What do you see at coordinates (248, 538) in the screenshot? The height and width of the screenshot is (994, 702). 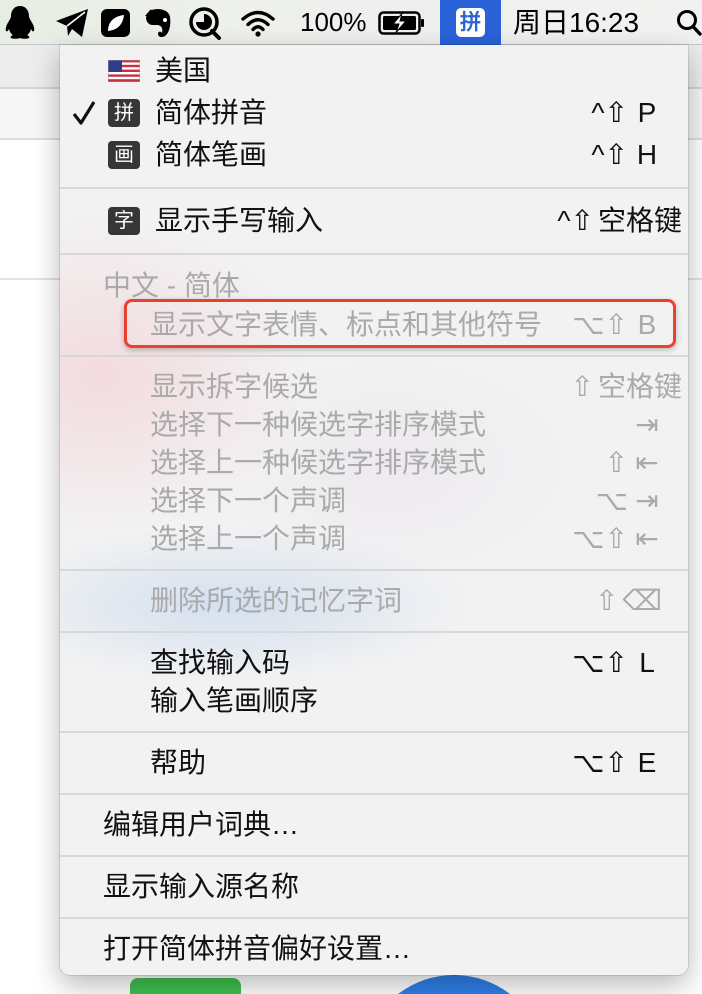 I see `menu-item-label: 选择上一个声调` at bounding box center [248, 538].